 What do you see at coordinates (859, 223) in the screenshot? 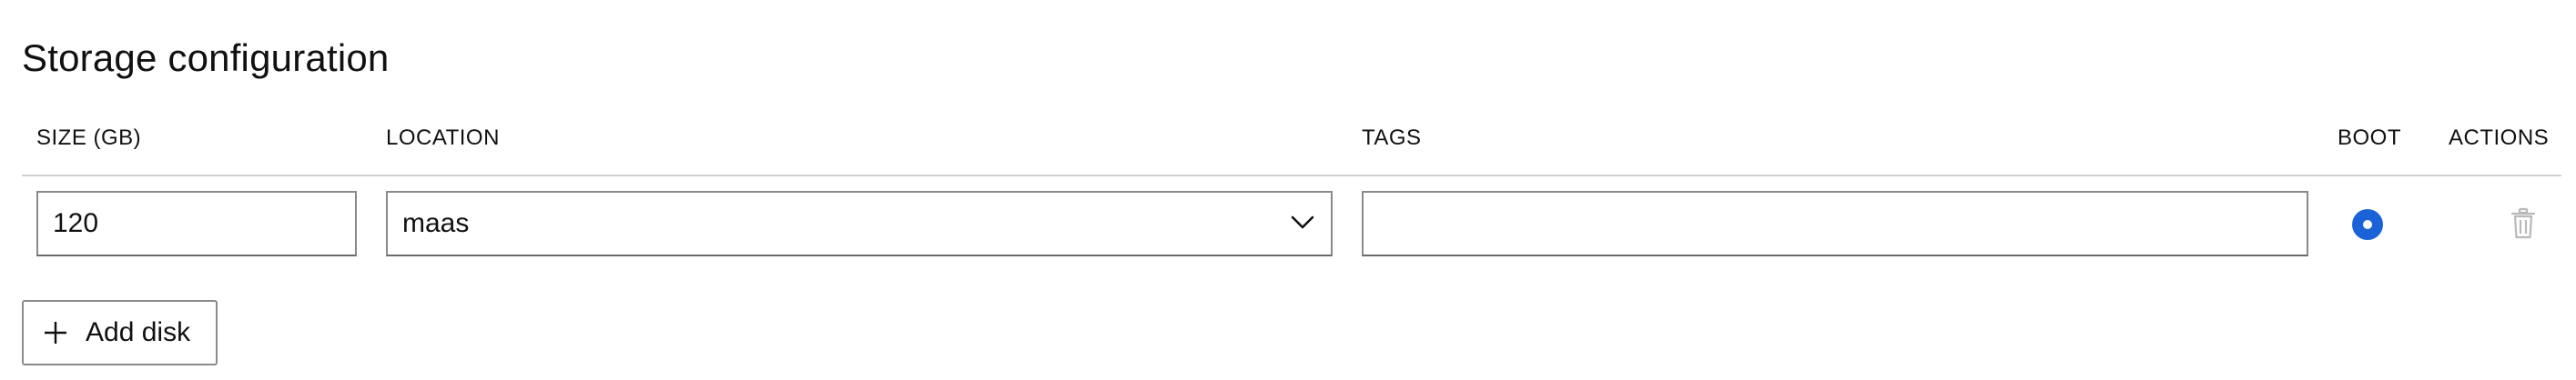
I see `location-select: maas` at bounding box center [859, 223].